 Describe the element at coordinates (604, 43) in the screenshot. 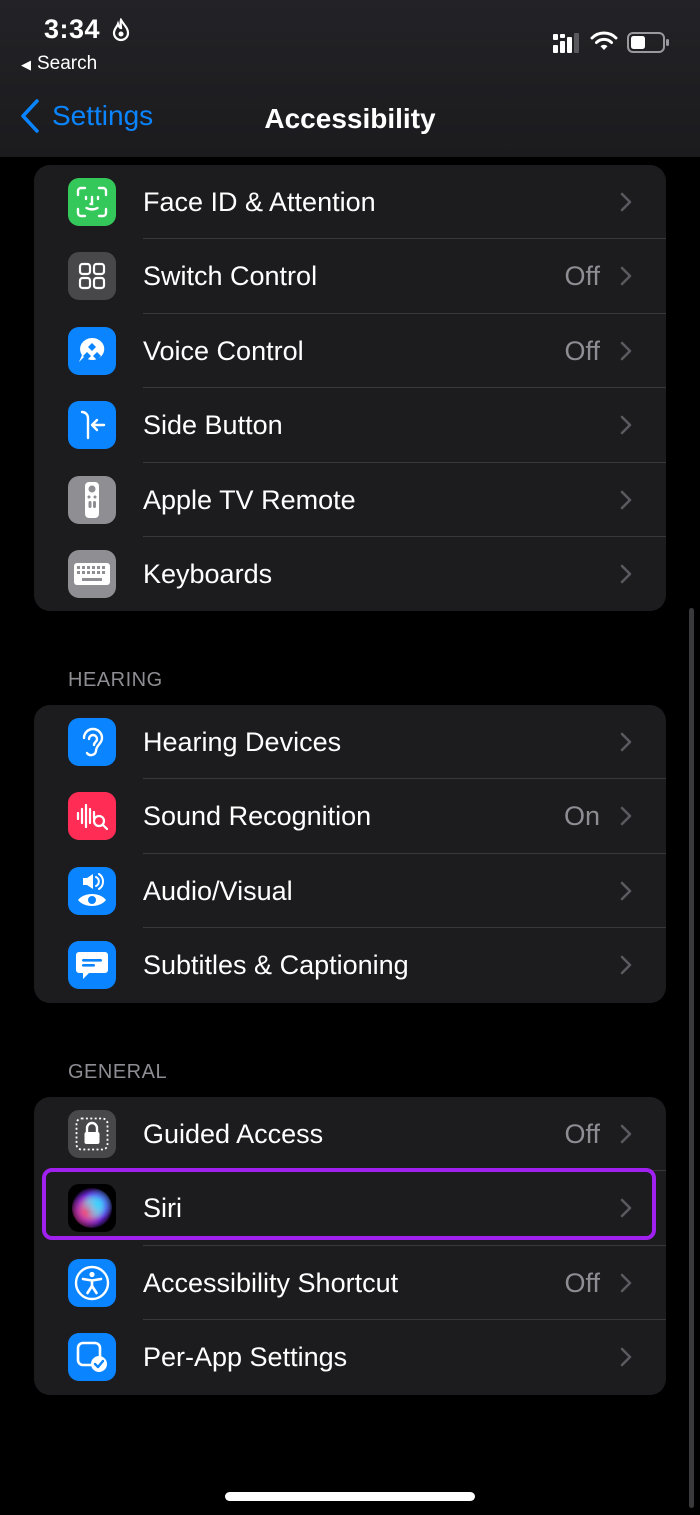

I see `wifi-icon` at that location.